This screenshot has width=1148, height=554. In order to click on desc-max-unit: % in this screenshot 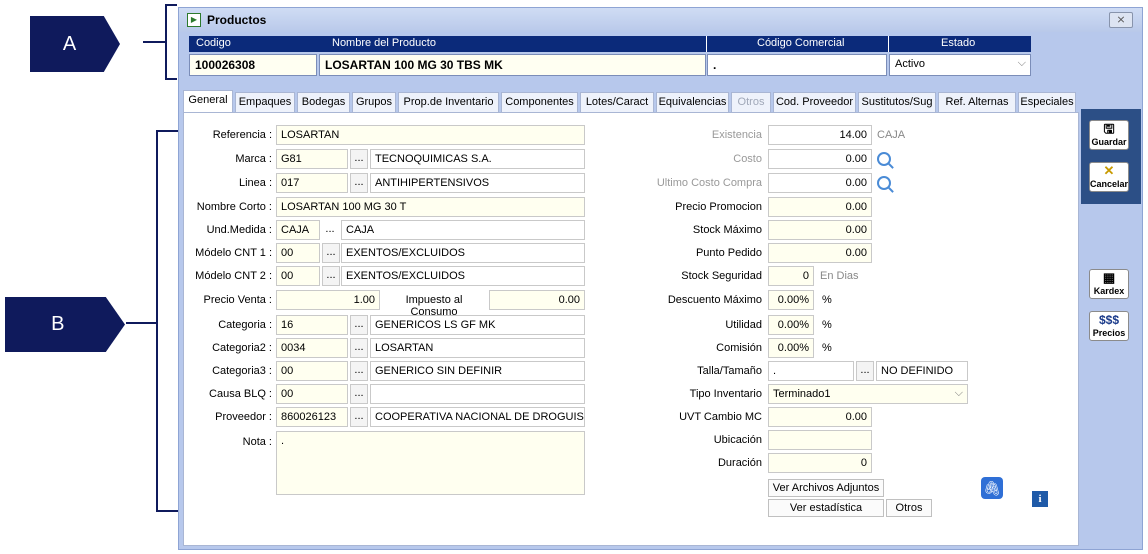, I will do `click(827, 300)`.